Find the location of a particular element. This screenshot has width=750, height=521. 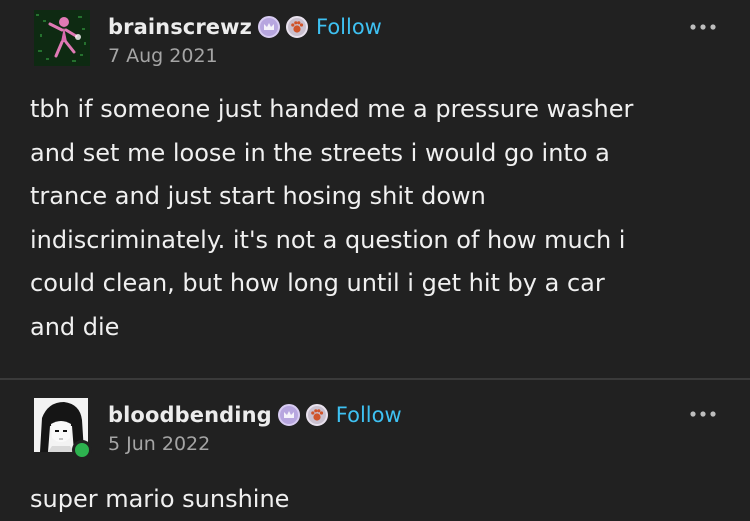

online-status-icon is located at coordinates (82, 450).